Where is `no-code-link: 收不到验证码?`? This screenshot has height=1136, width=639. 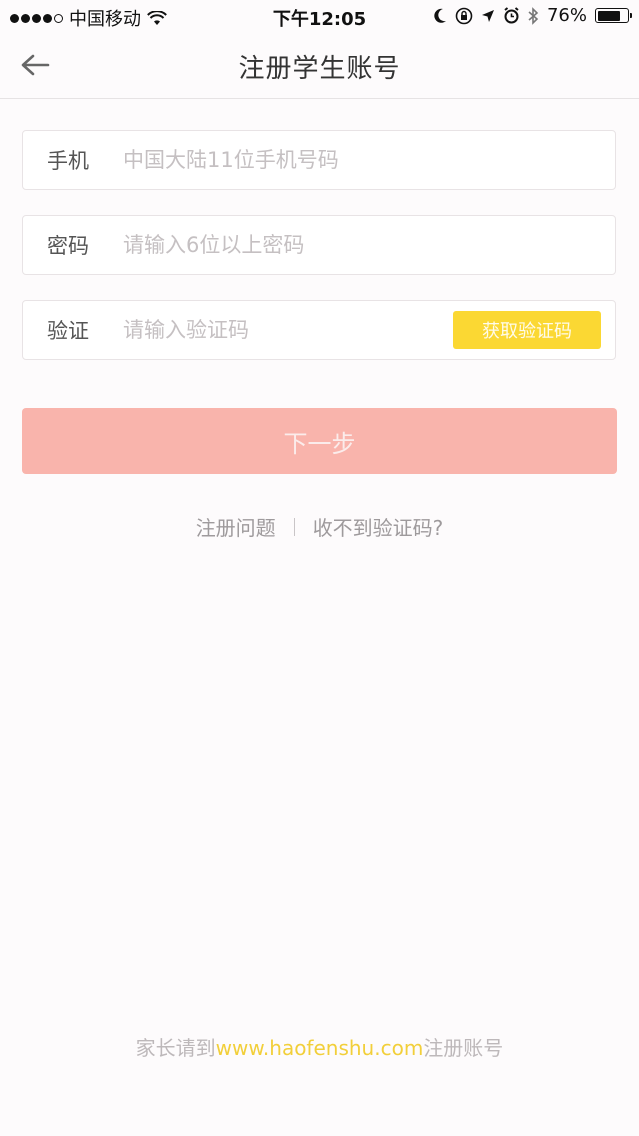 no-code-link: 收不到验证码? is located at coordinates (378, 526).